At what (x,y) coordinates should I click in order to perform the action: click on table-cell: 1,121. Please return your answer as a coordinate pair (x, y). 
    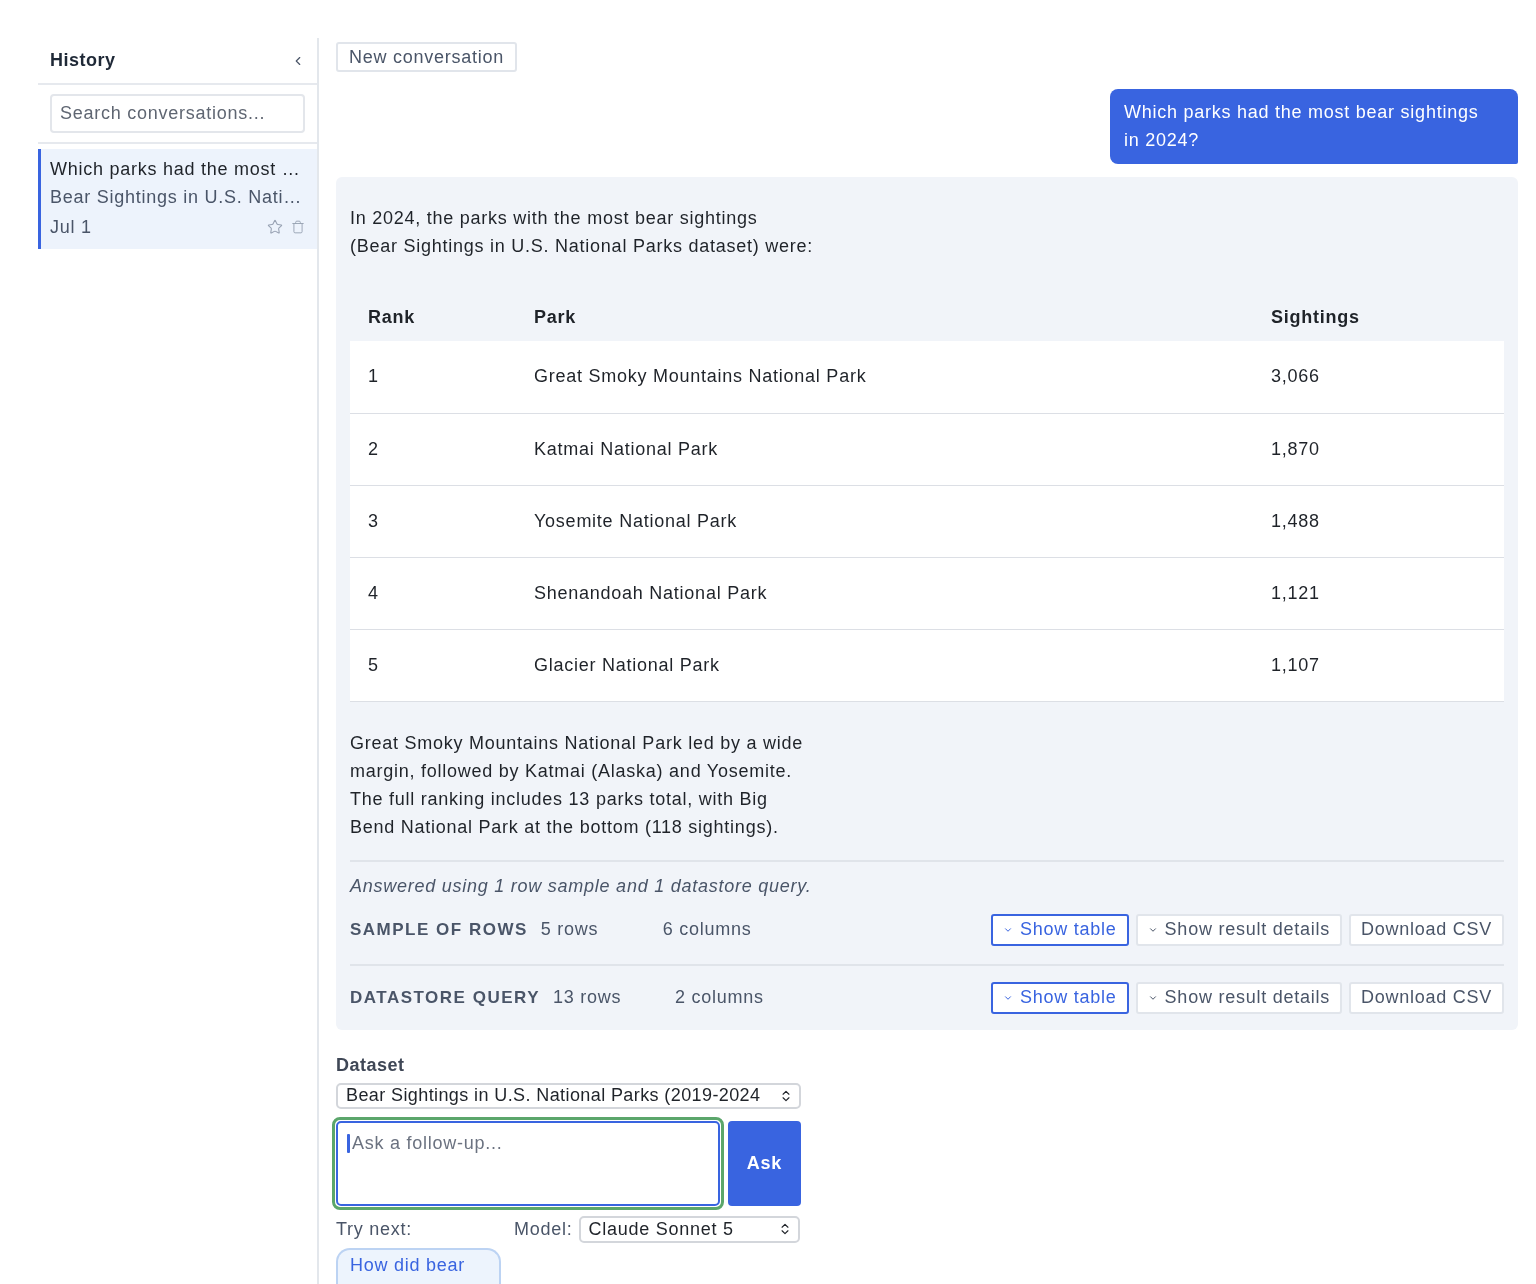
    Looking at the image, I should click on (1378, 593).